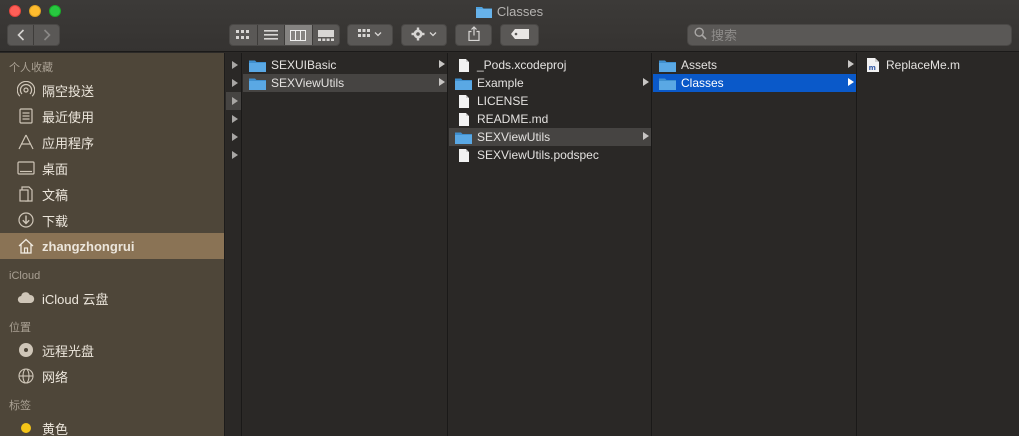 The width and height of the screenshot is (1019, 436). I want to click on sidebar-item-desktop: 桌面, so click(112, 168).